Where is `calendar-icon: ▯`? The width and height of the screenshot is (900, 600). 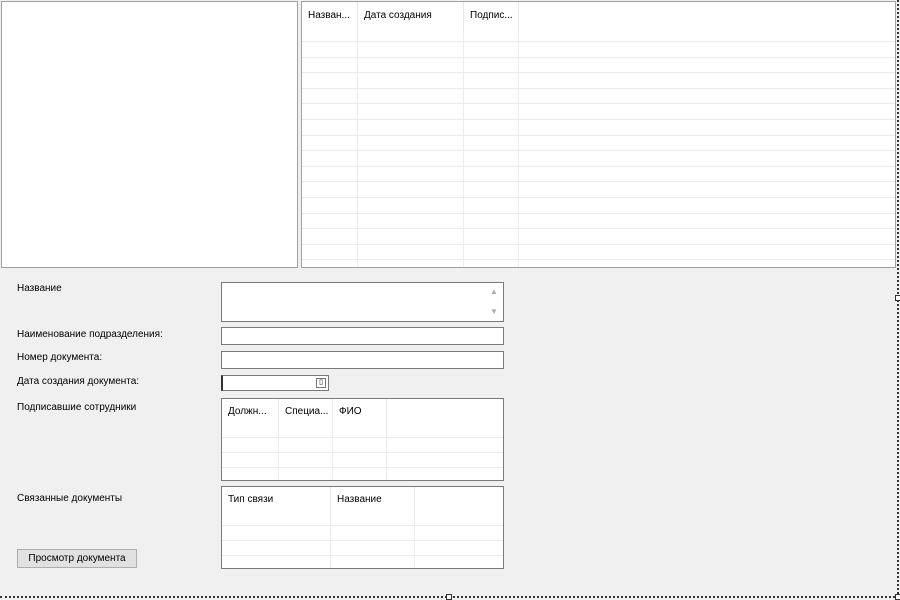 calendar-icon: ▯ is located at coordinates (321, 383).